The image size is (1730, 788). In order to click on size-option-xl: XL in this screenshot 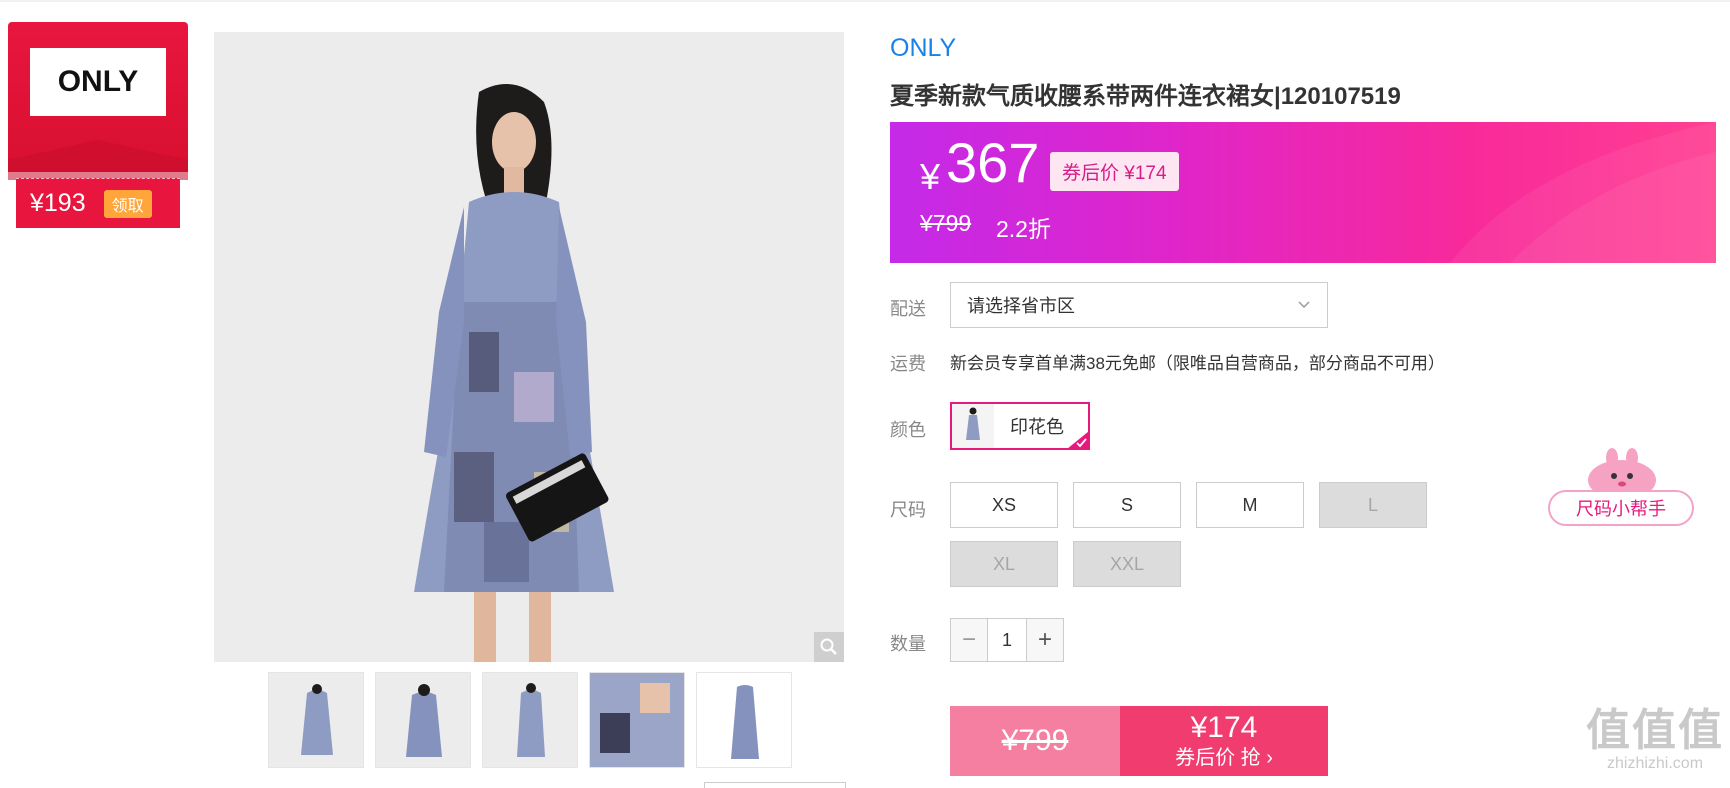, I will do `click(1004, 564)`.